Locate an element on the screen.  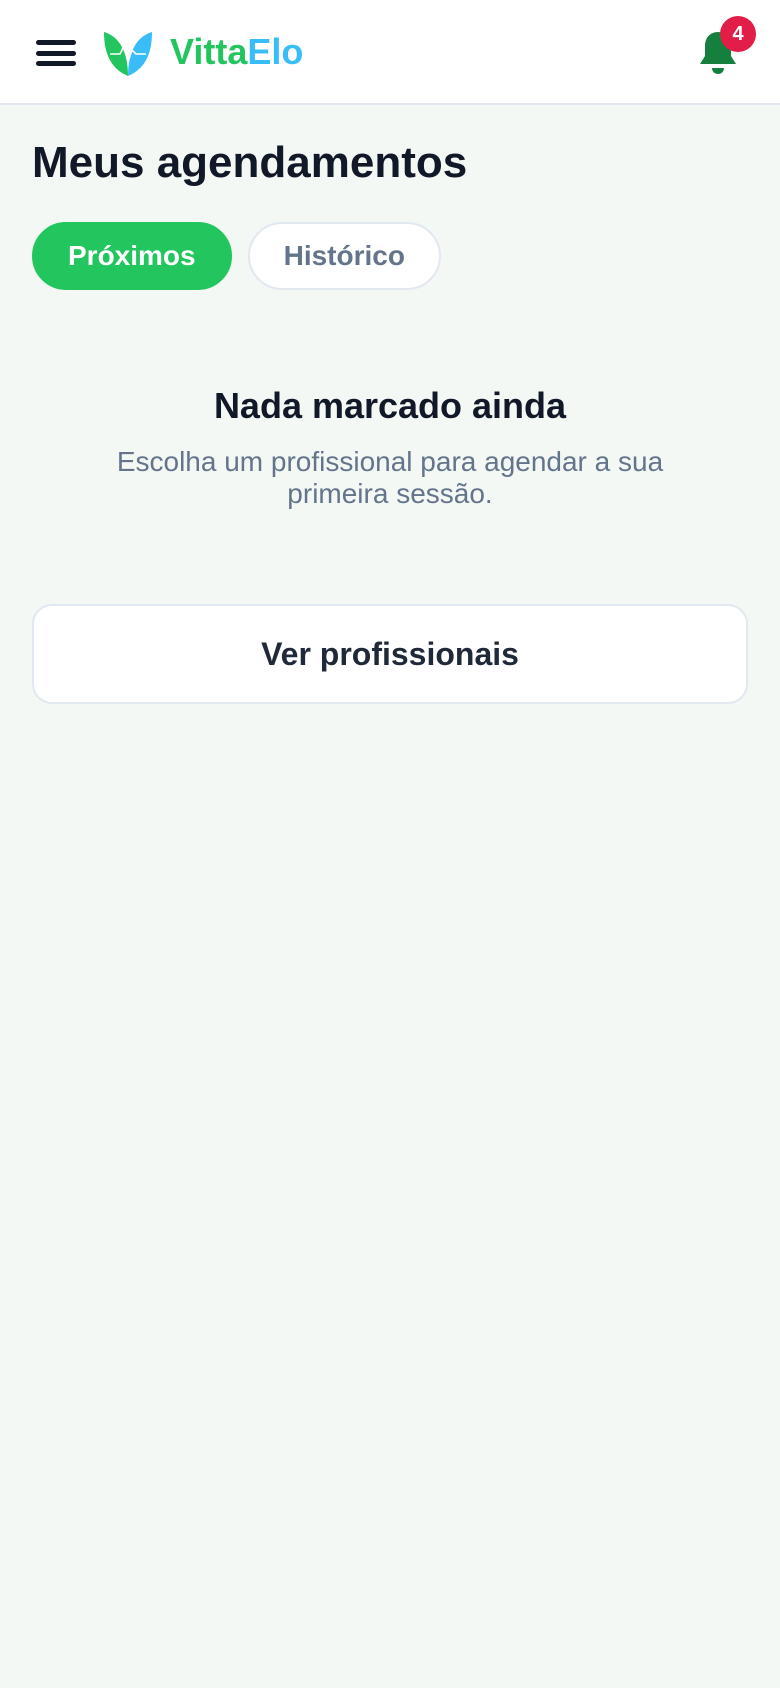
brand-name: VittaElo is located at coordinates (236, 52).